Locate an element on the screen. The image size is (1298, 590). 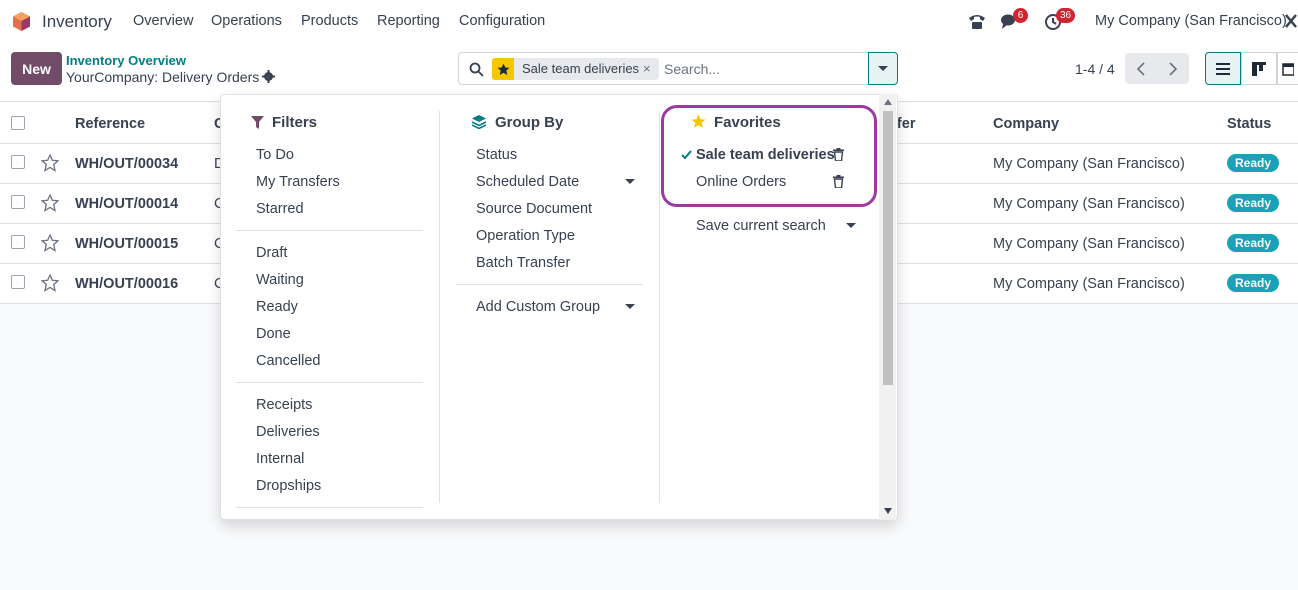
inventory-app-icon is located at coordinates (21, 21).